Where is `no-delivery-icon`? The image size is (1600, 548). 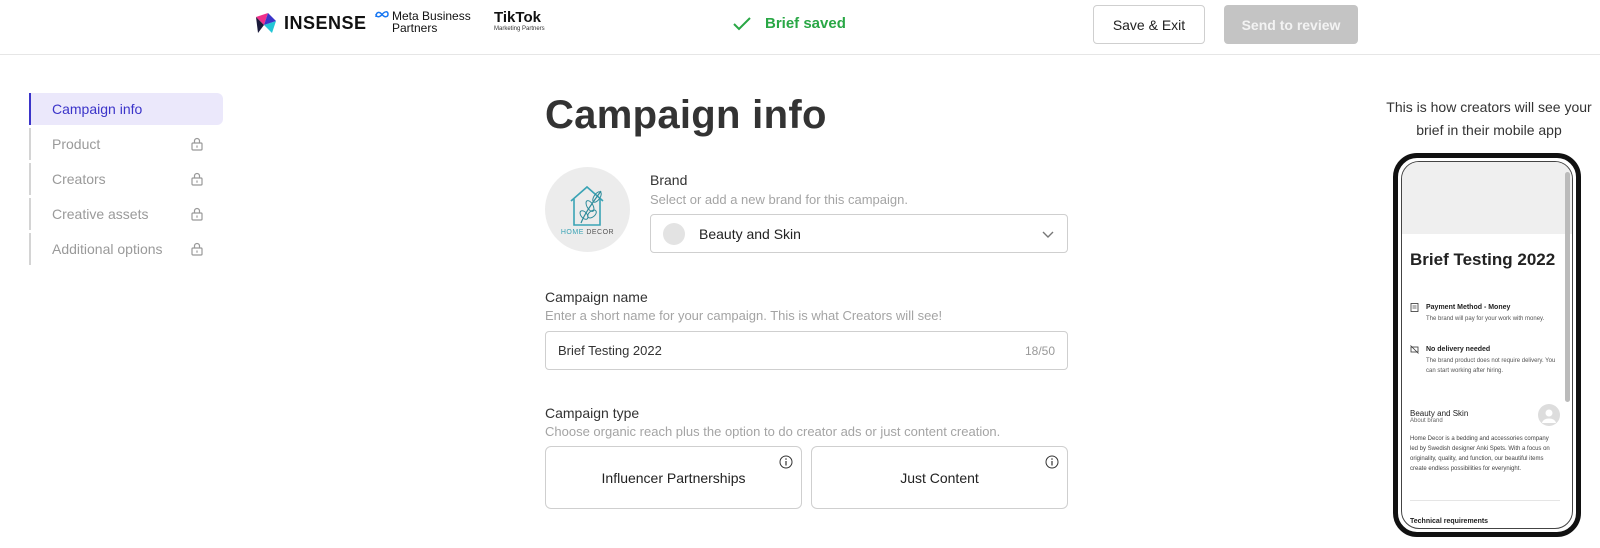
no-delivery-icon is located at coordinates (1414, 349).